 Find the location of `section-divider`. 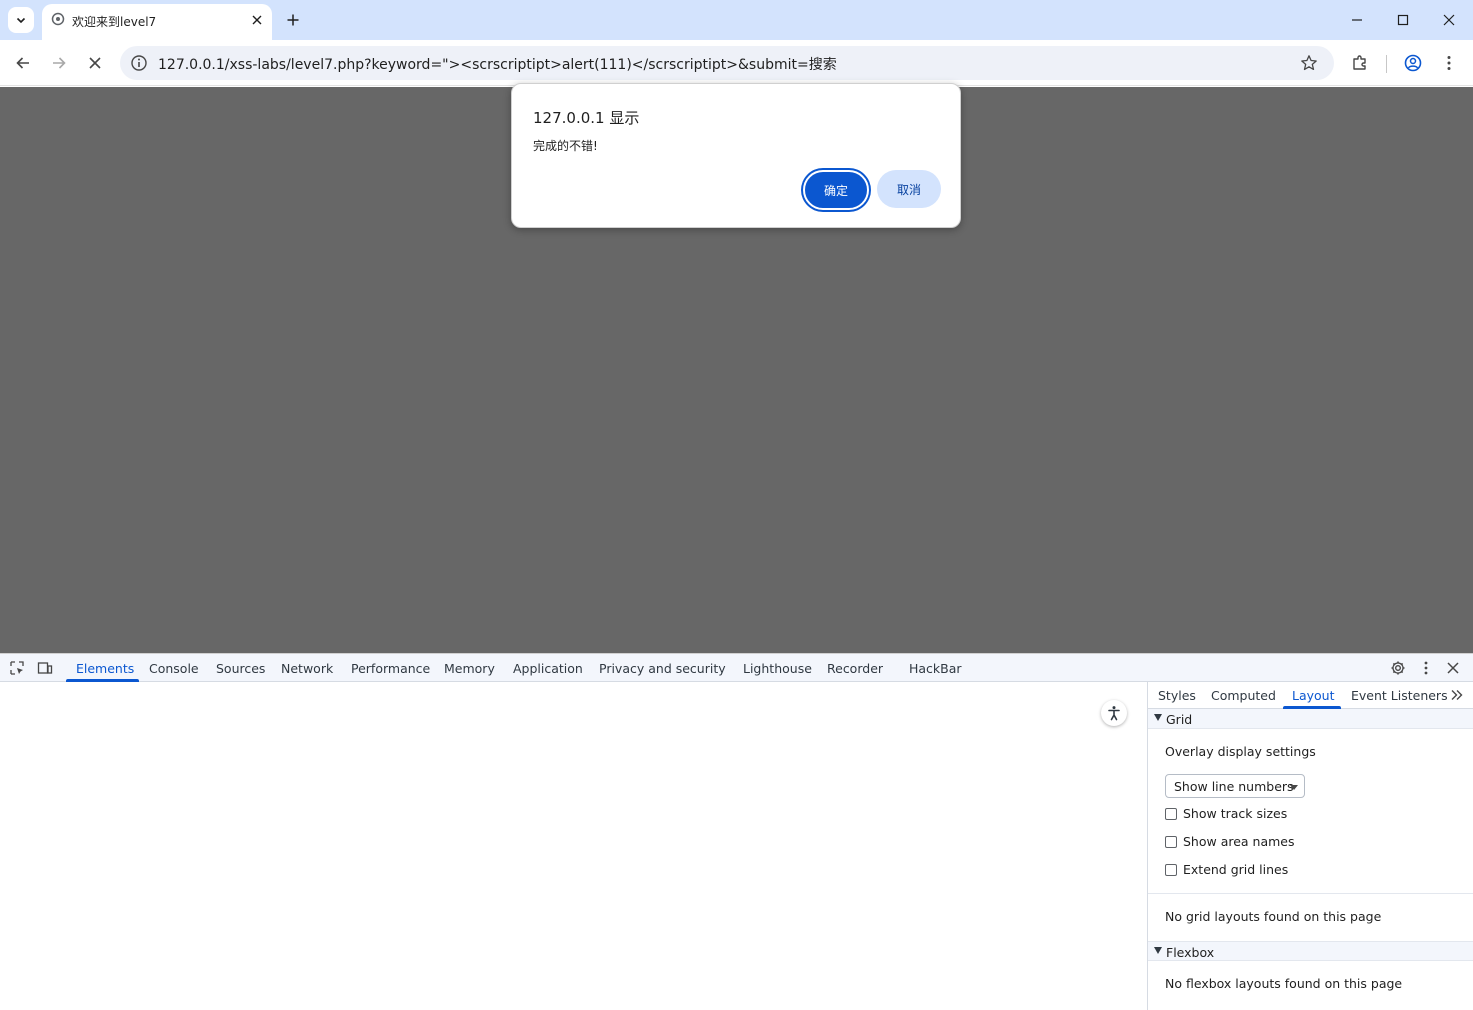

section-divider is located at coordinates (1310, 893).